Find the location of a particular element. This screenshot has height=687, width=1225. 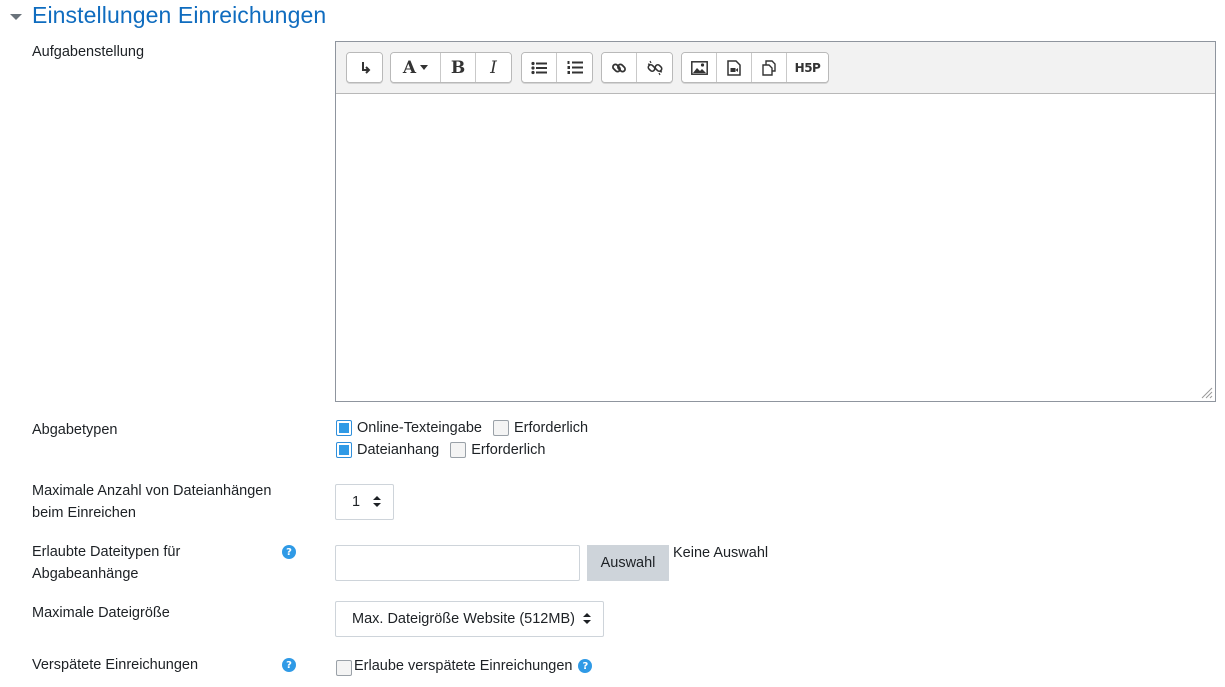

toolbar-group-5: H5P is located at coordinates (755, 67).